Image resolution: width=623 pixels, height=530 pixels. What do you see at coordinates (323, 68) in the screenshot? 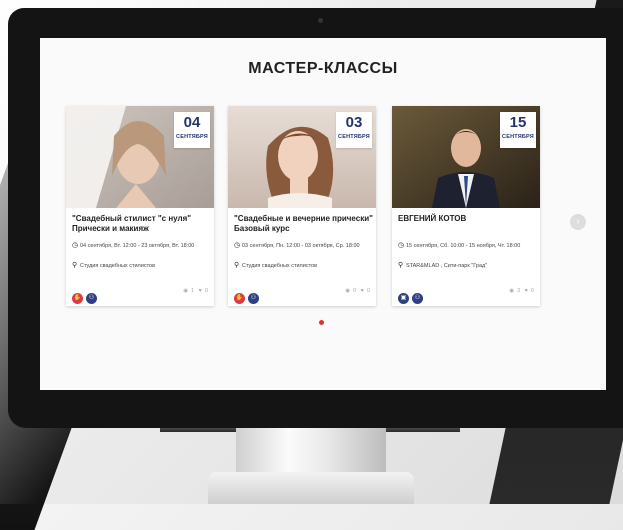
I see `section-title: МАСТЕР-КЛАССЫ` at bounding box center [323, 68].